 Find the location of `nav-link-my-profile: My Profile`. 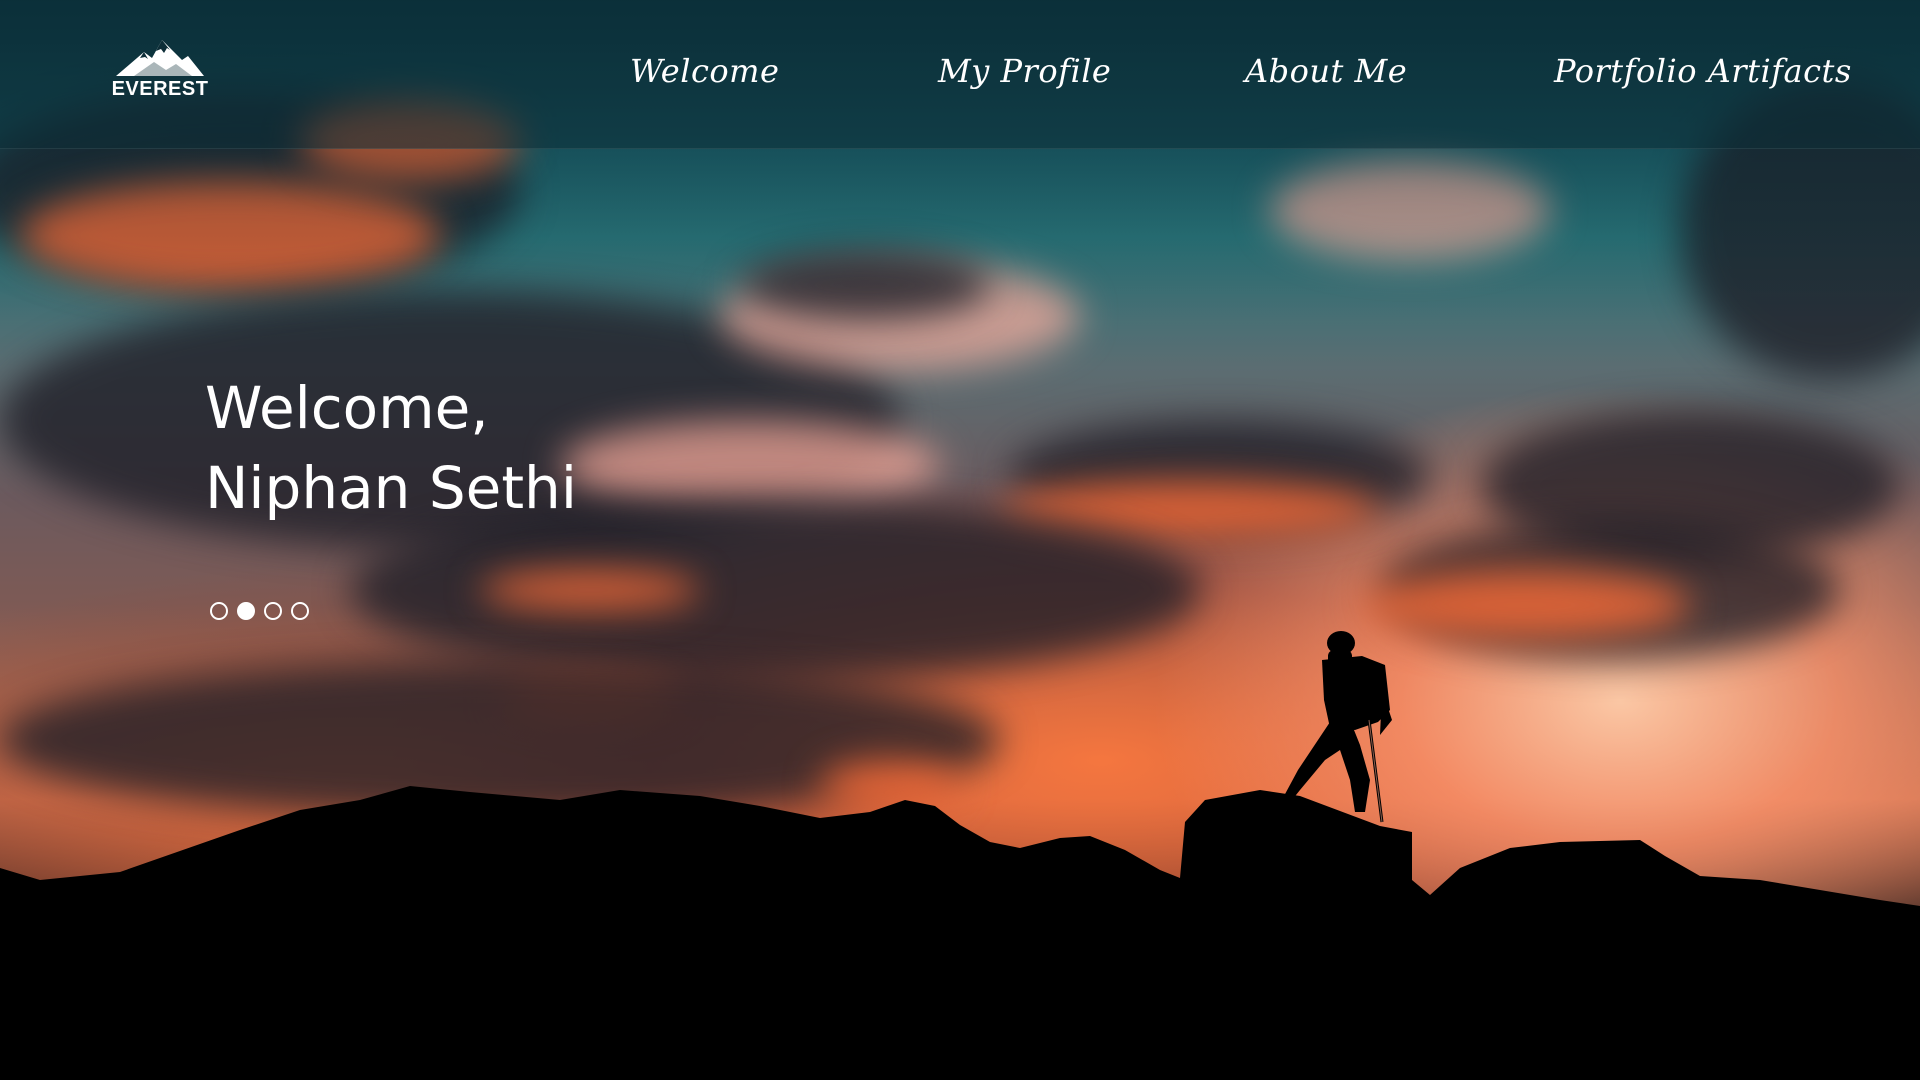

nav-link-my-profile: My Profile is located at coordinates (1024, 71).